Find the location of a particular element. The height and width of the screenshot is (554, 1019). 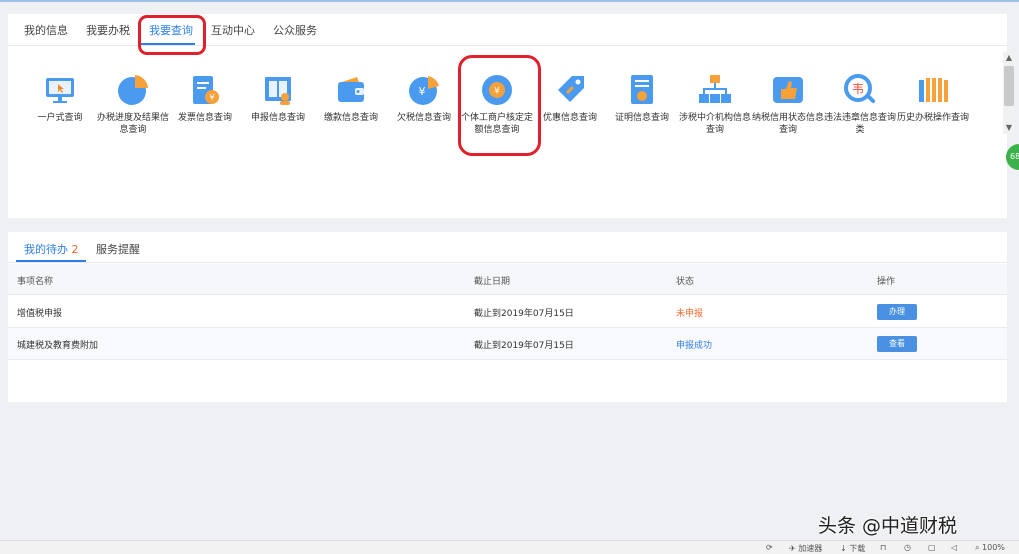

query-item-label: 优惠信息查询 is located at coordinates (569, 118).